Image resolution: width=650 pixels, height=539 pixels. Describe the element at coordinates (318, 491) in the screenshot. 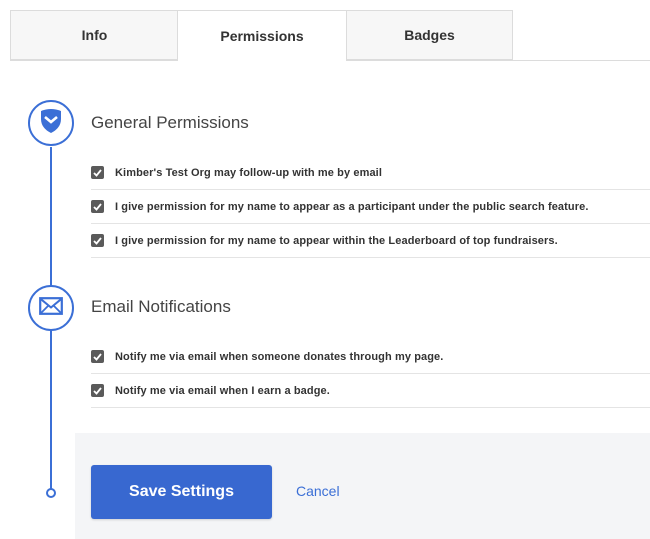

I see `cancel-link: Cancel` at that location.